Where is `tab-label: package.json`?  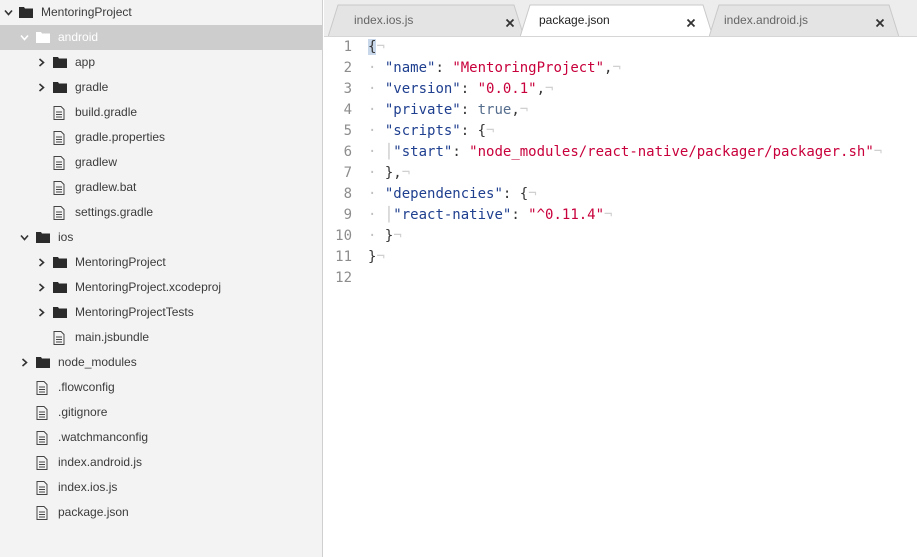
tab-label: package.json is located at coordinates (574, 20).